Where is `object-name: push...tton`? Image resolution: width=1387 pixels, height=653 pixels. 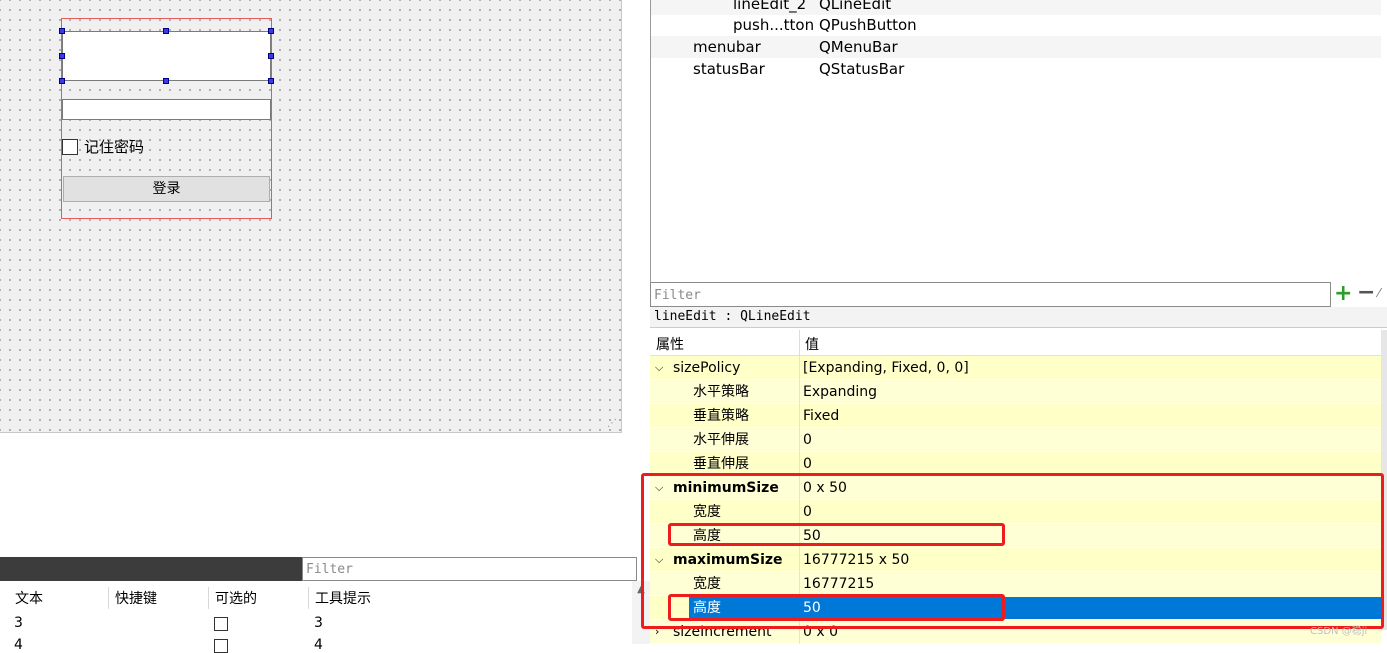
object-name: push...tton is located at coordinates (774, 25).